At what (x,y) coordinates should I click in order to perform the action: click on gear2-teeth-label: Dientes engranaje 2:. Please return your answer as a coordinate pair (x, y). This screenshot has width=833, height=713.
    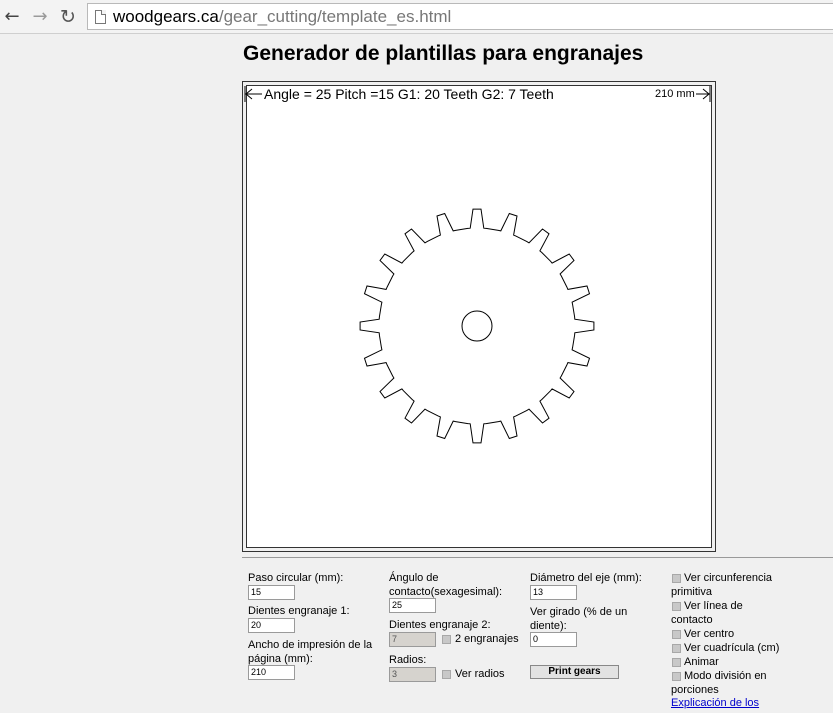
    Looking at the image, I should click on (440, 625).